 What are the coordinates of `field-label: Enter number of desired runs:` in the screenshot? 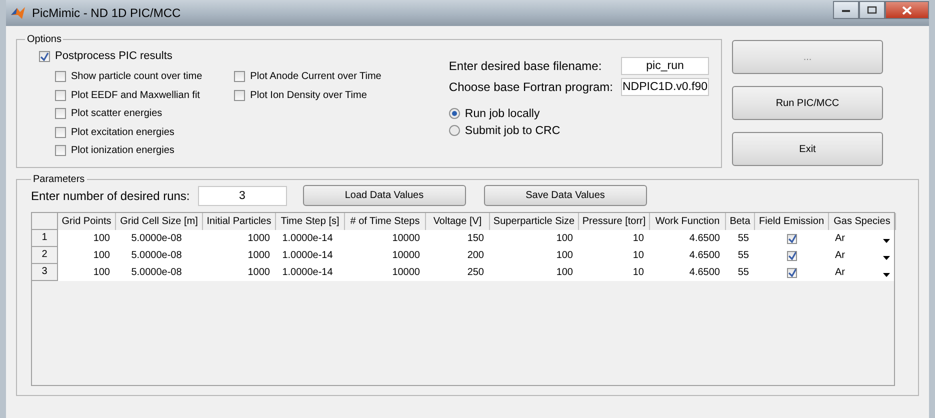 It's located at (110, 195).